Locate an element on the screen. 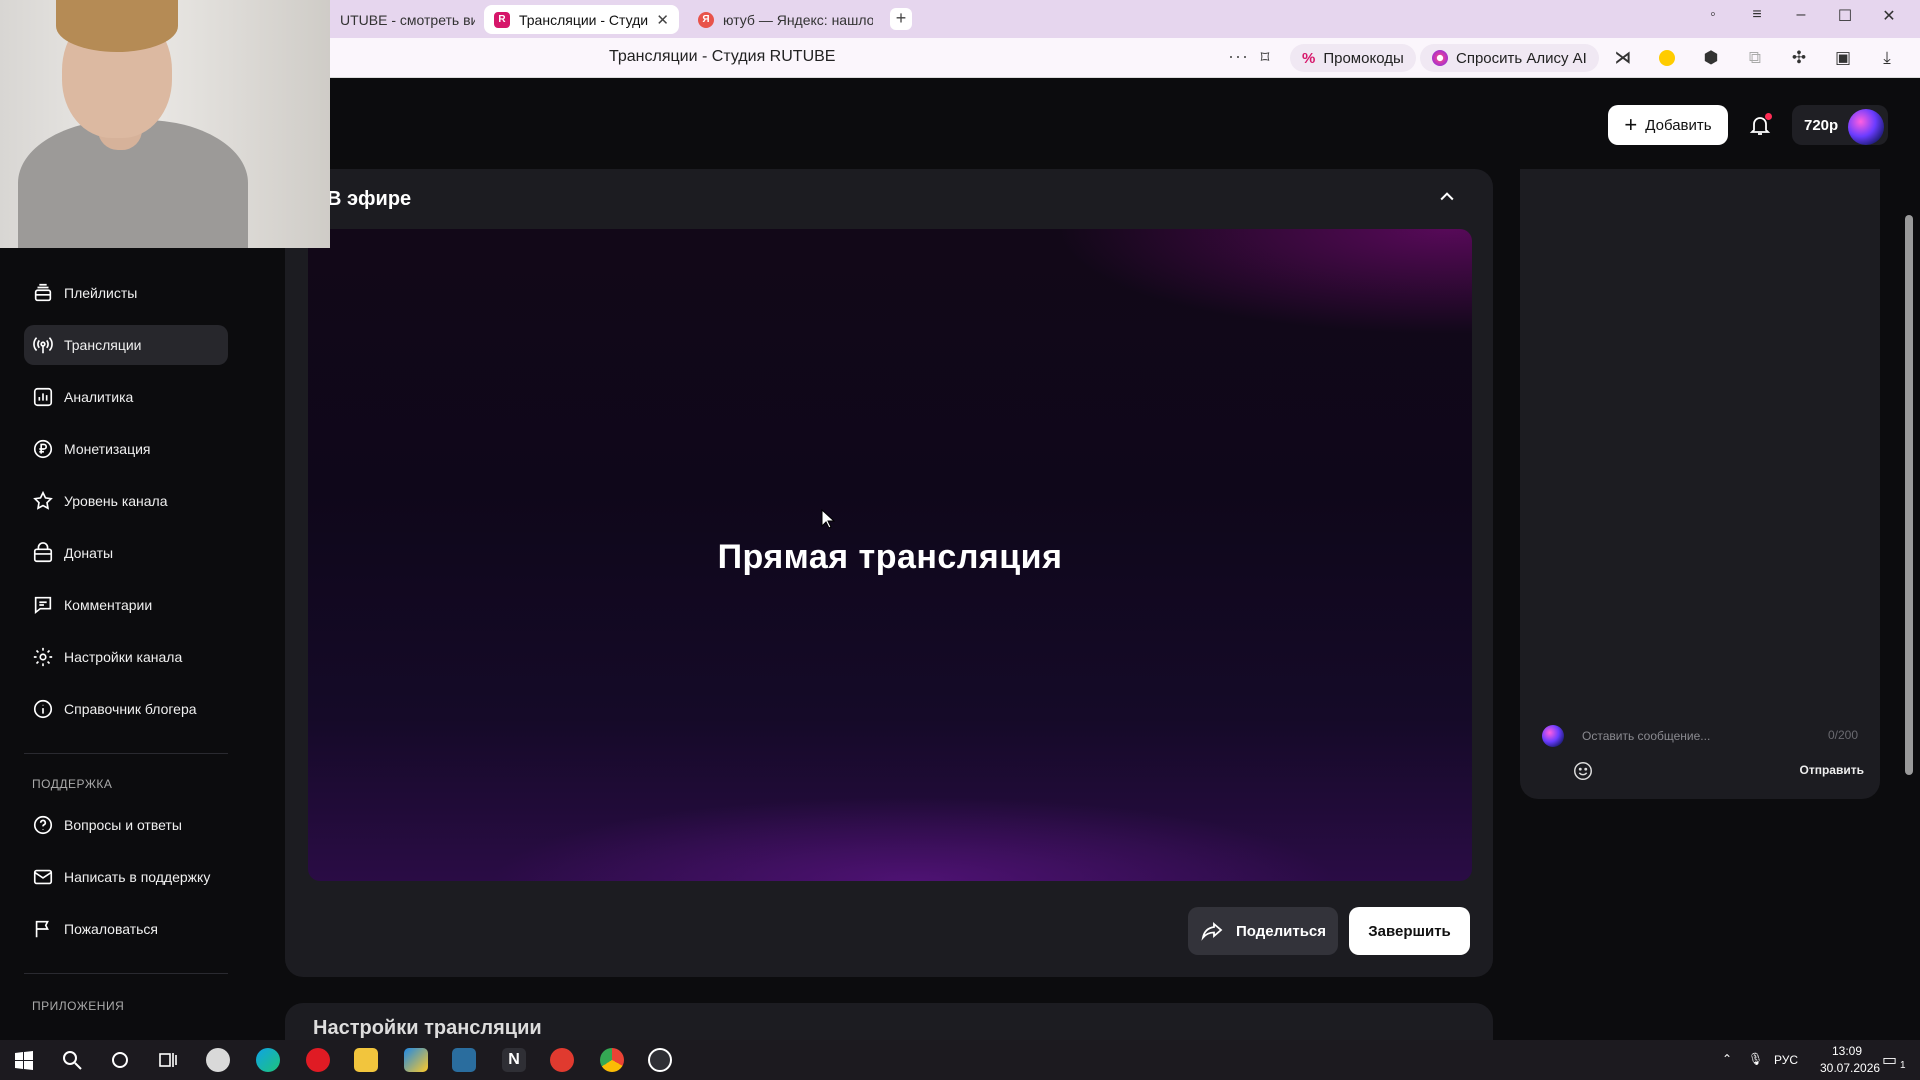 The width and height of the screenshot is (1920, 1080). opera-icon is located at coordinates (318, 1060).